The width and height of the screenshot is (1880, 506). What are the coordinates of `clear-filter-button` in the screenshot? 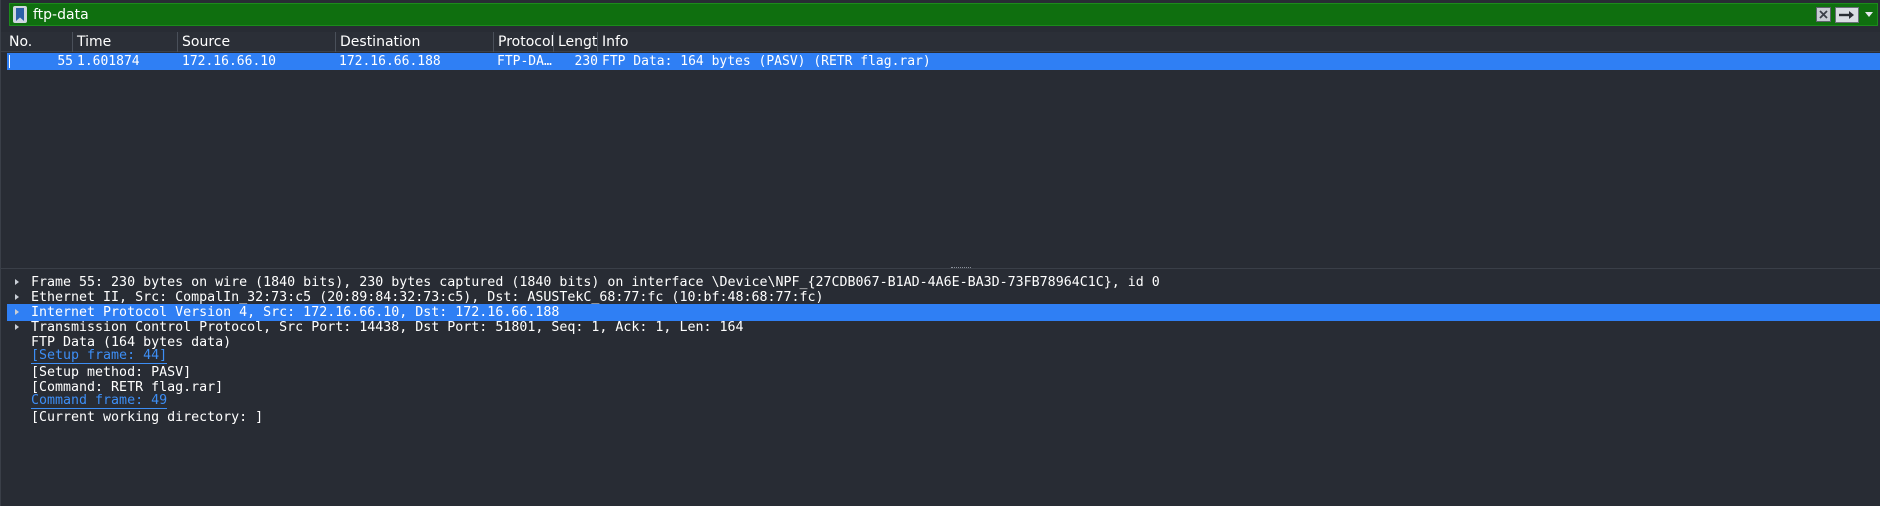 It's located at (1823, 14).